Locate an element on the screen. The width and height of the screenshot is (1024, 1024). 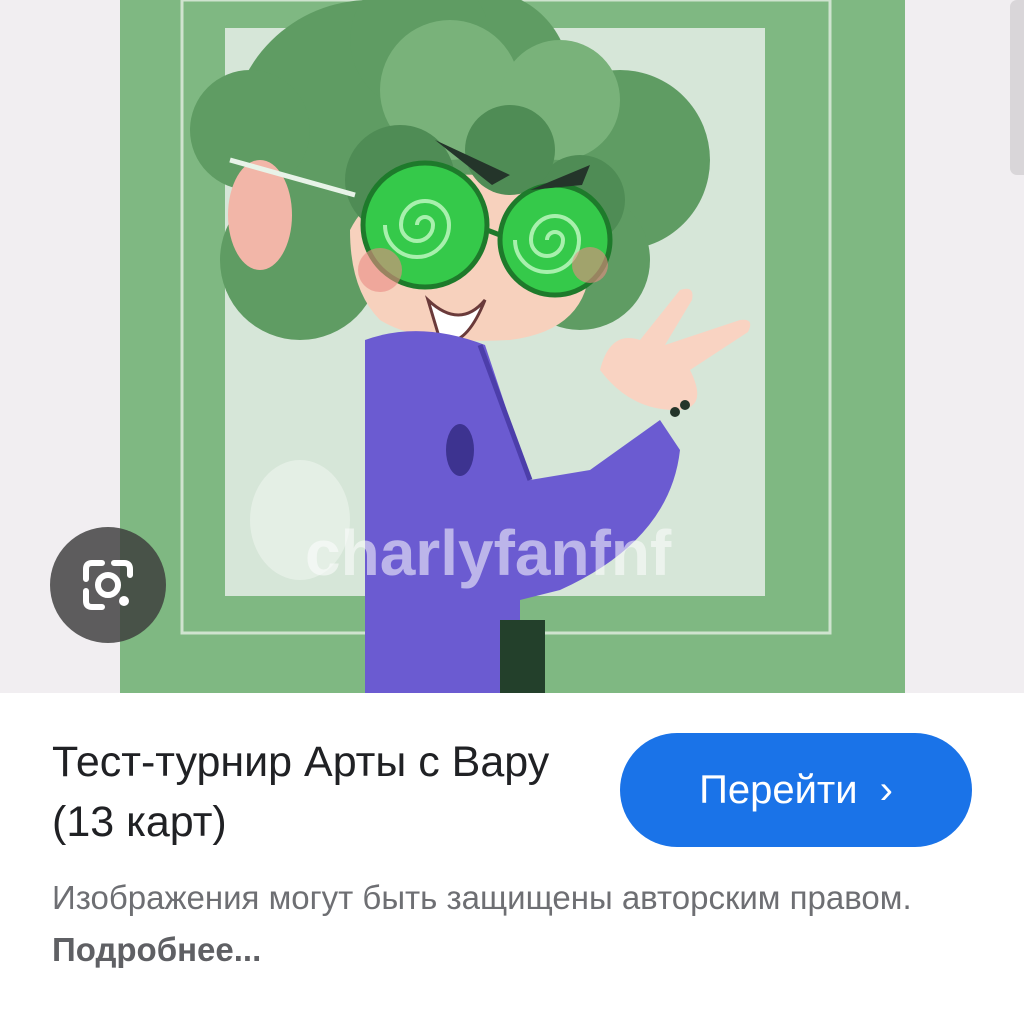
result-title: Тест-турнир Арты с Вару (13 карт) is located at coordinates (312, 792).